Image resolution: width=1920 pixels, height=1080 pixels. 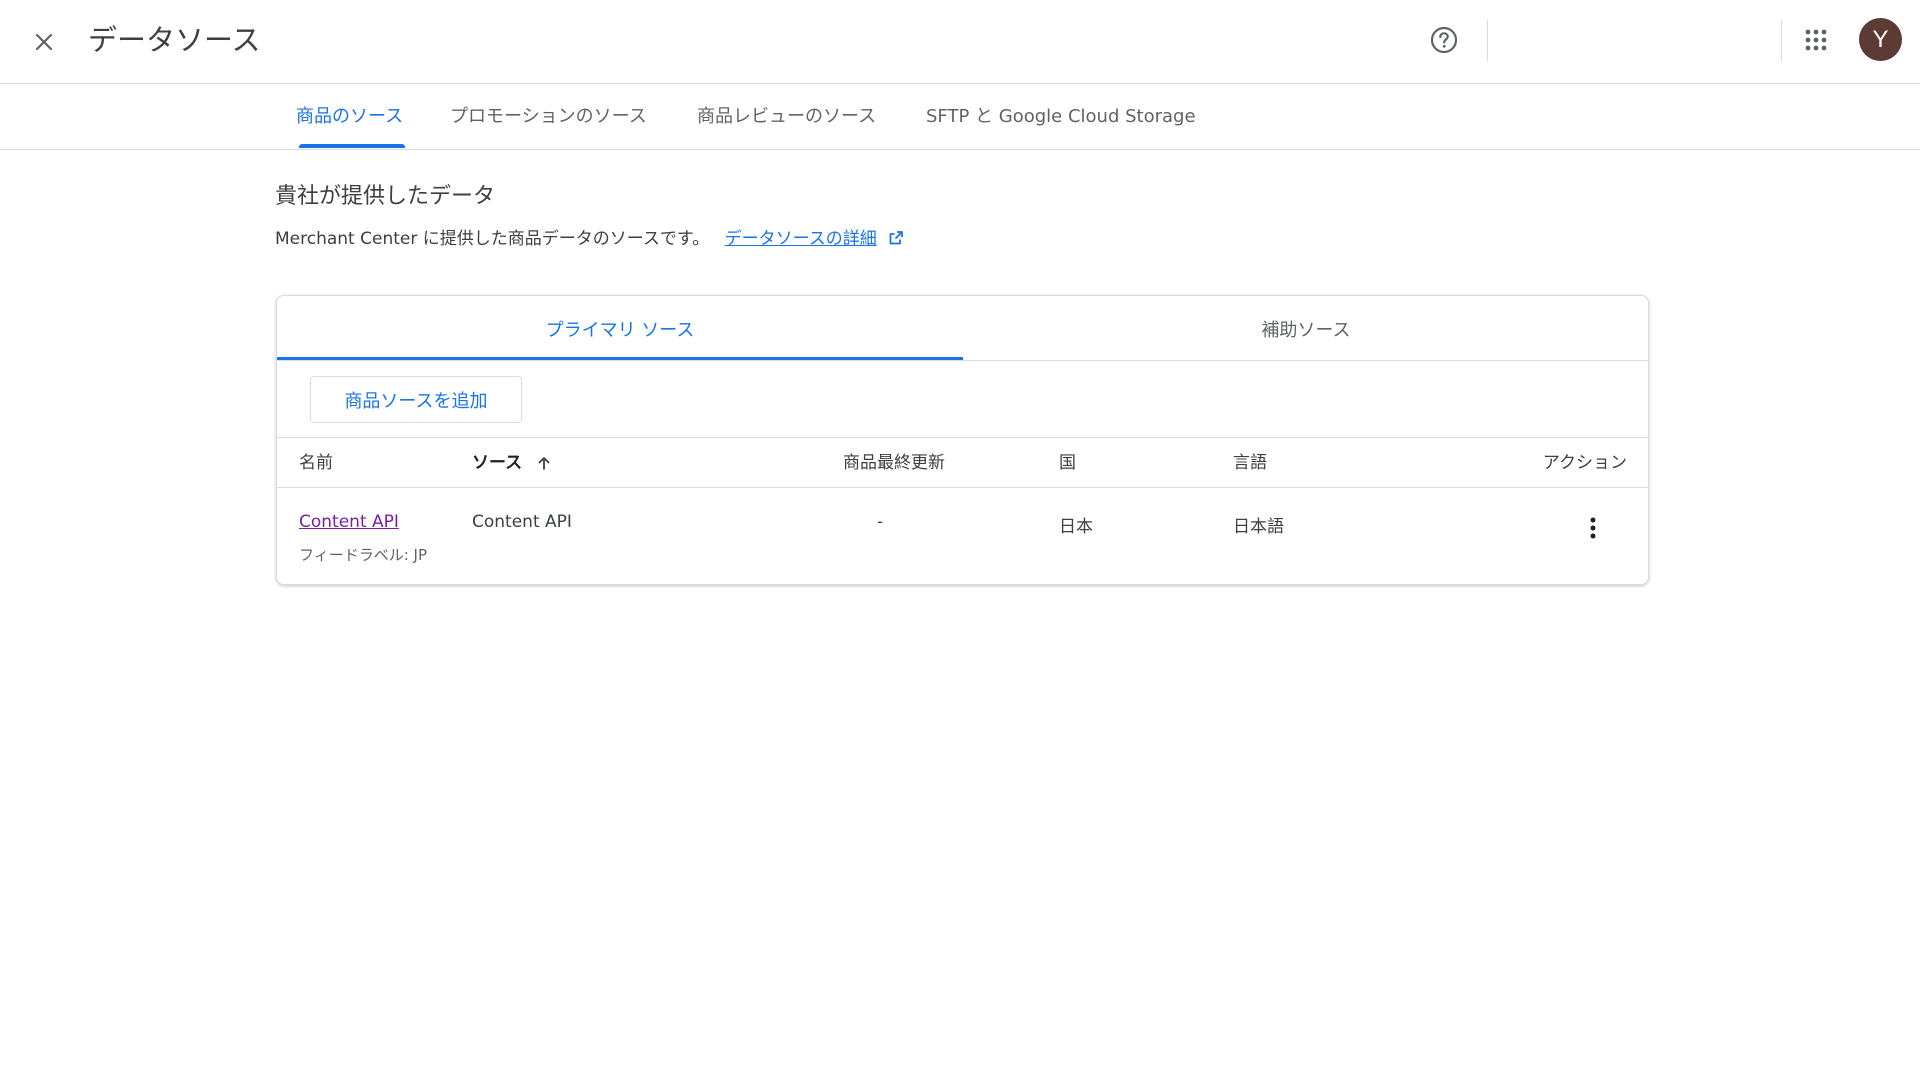 What do you see at coordinates (548, 117) in the screenshot?
I see `tab-promotion-sources: プロモーションのソース` at bounding box center [548, 117].